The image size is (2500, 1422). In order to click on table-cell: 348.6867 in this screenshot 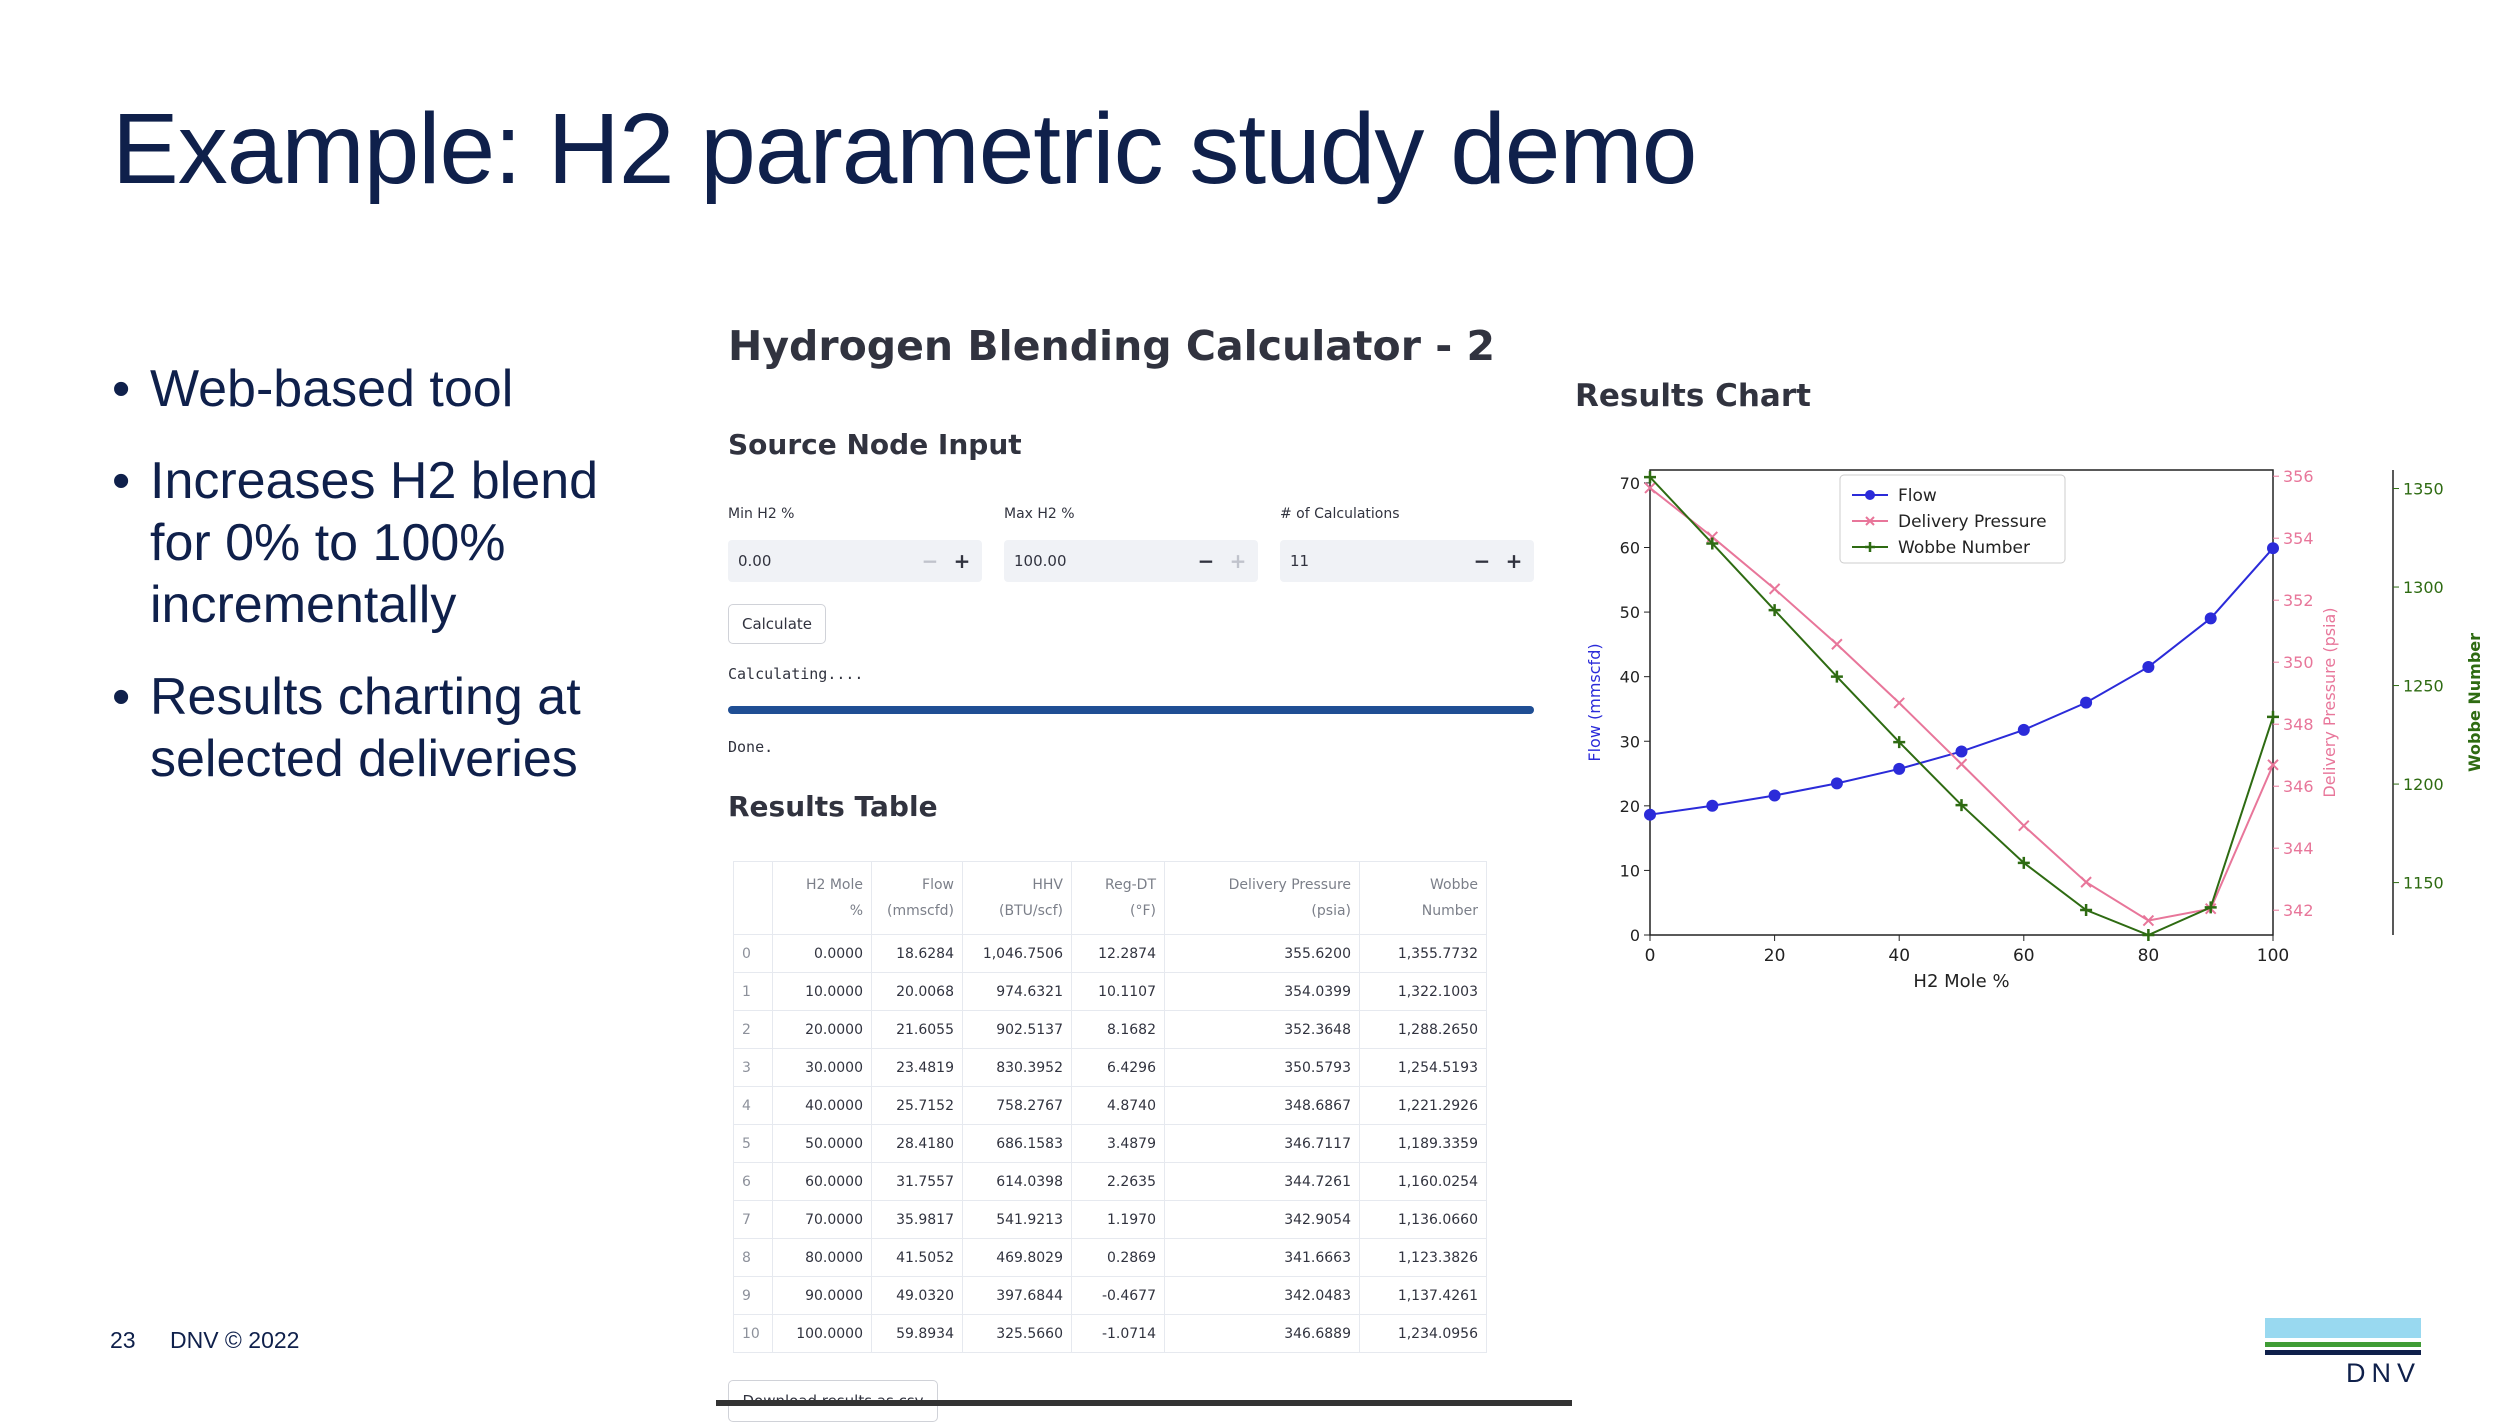, I will do `click(1262, 1105)`.